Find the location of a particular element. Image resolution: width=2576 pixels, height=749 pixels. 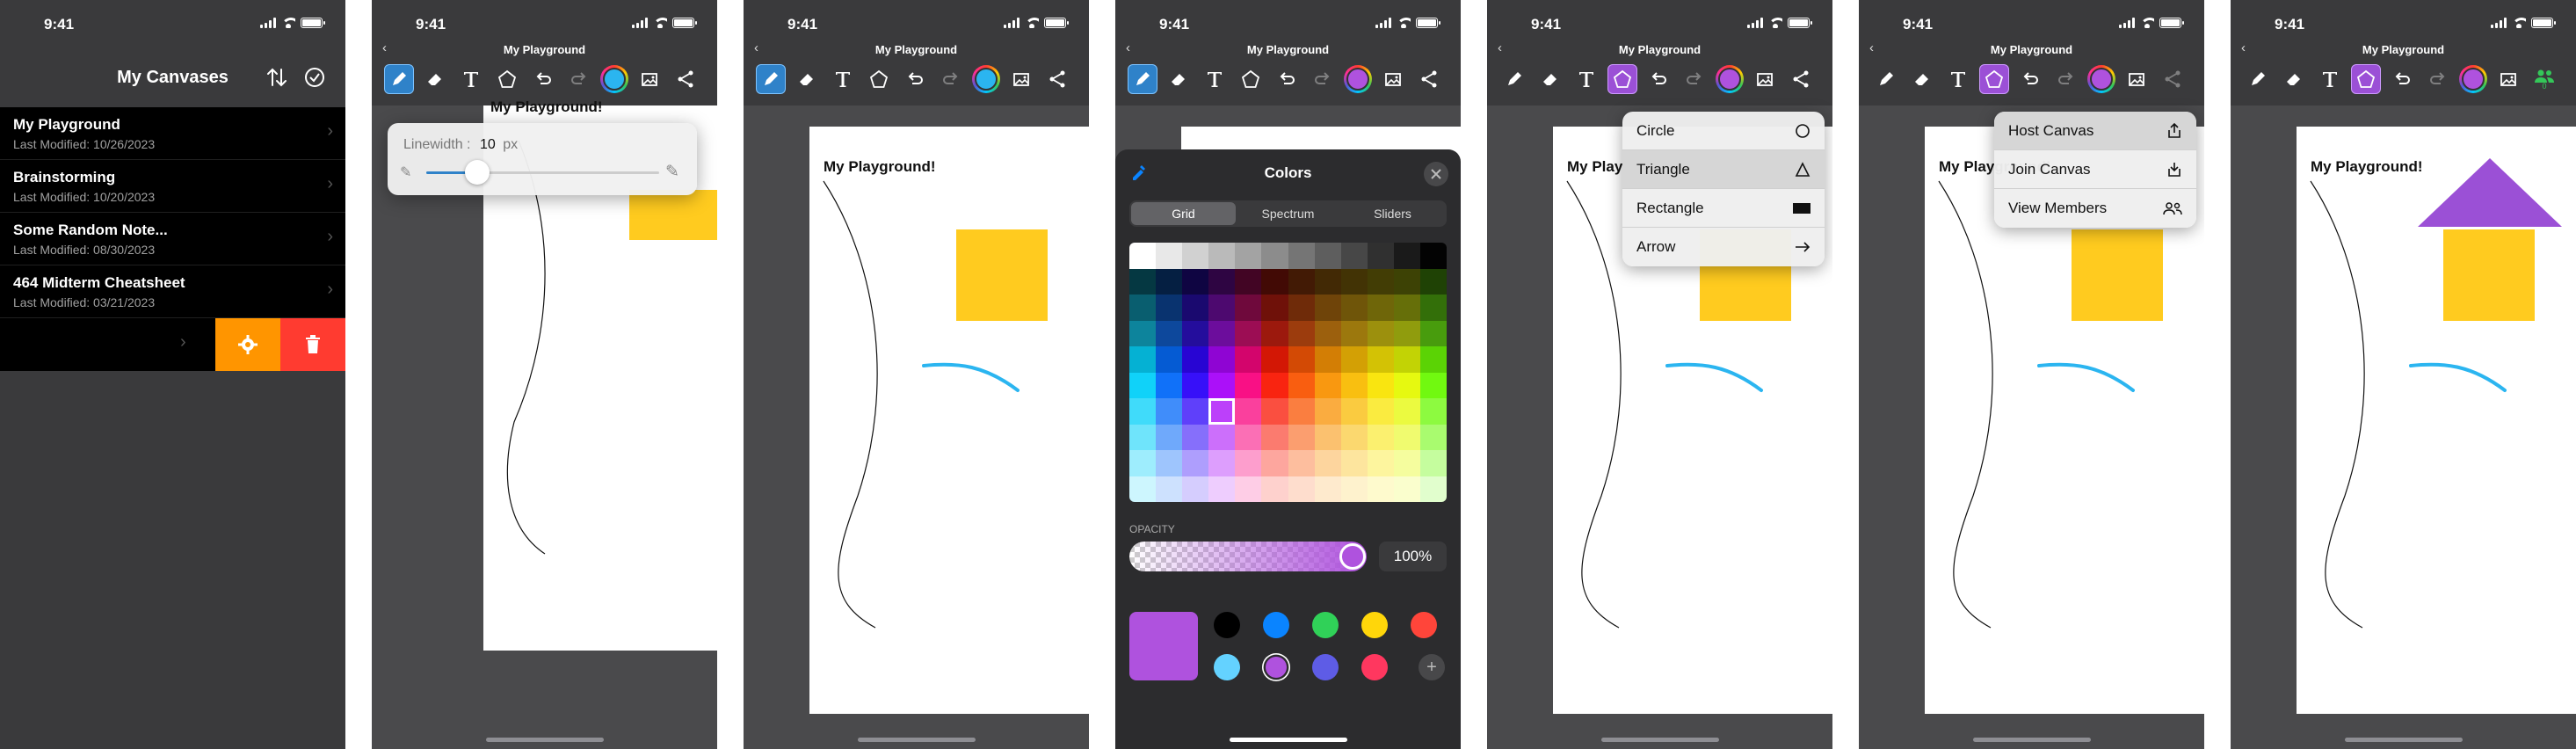

redo-button is located at coordinates (2438, 79).